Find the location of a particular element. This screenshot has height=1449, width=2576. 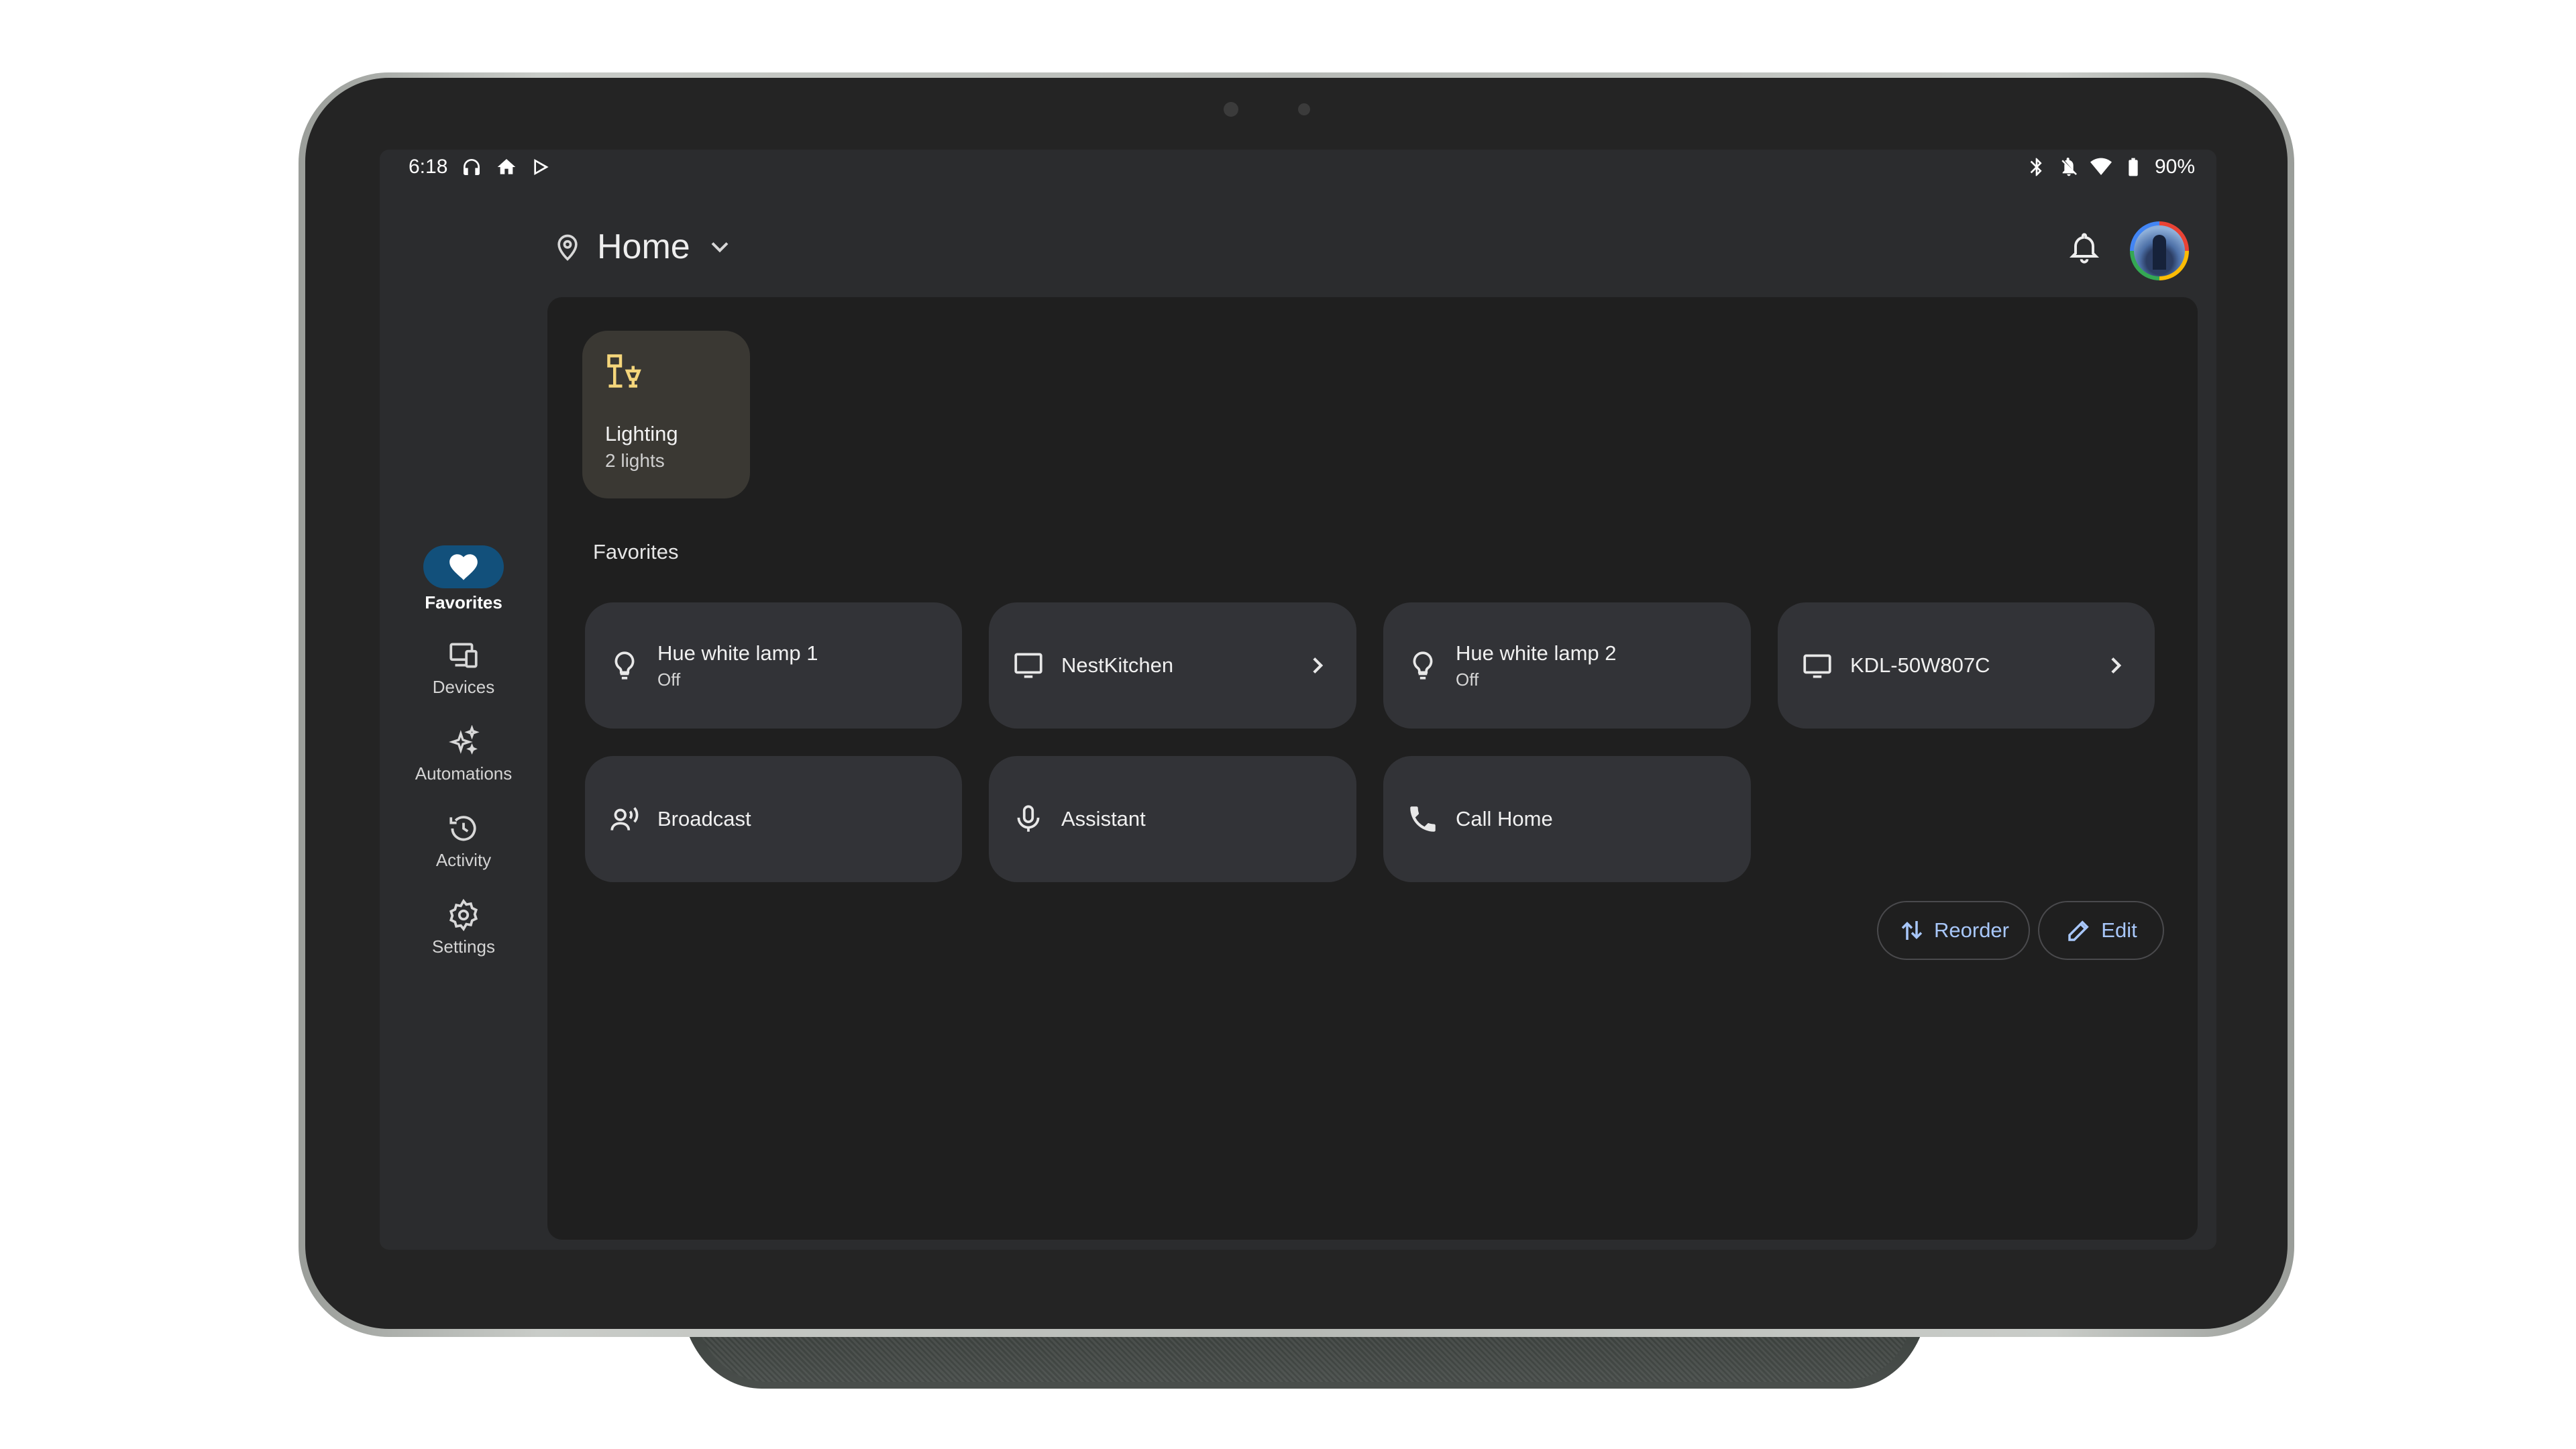

history-icon is located at coordinates (462, 828).